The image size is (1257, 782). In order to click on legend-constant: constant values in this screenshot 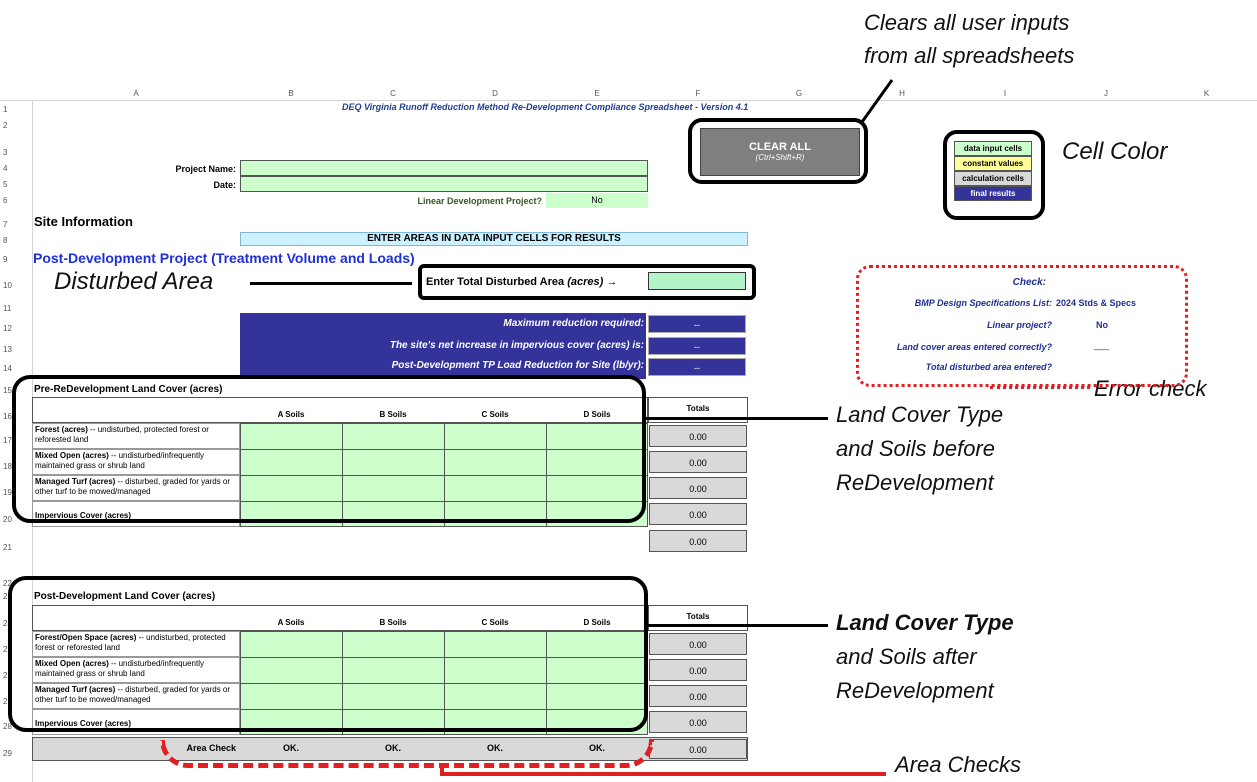, I will do `click(993, 163)`.